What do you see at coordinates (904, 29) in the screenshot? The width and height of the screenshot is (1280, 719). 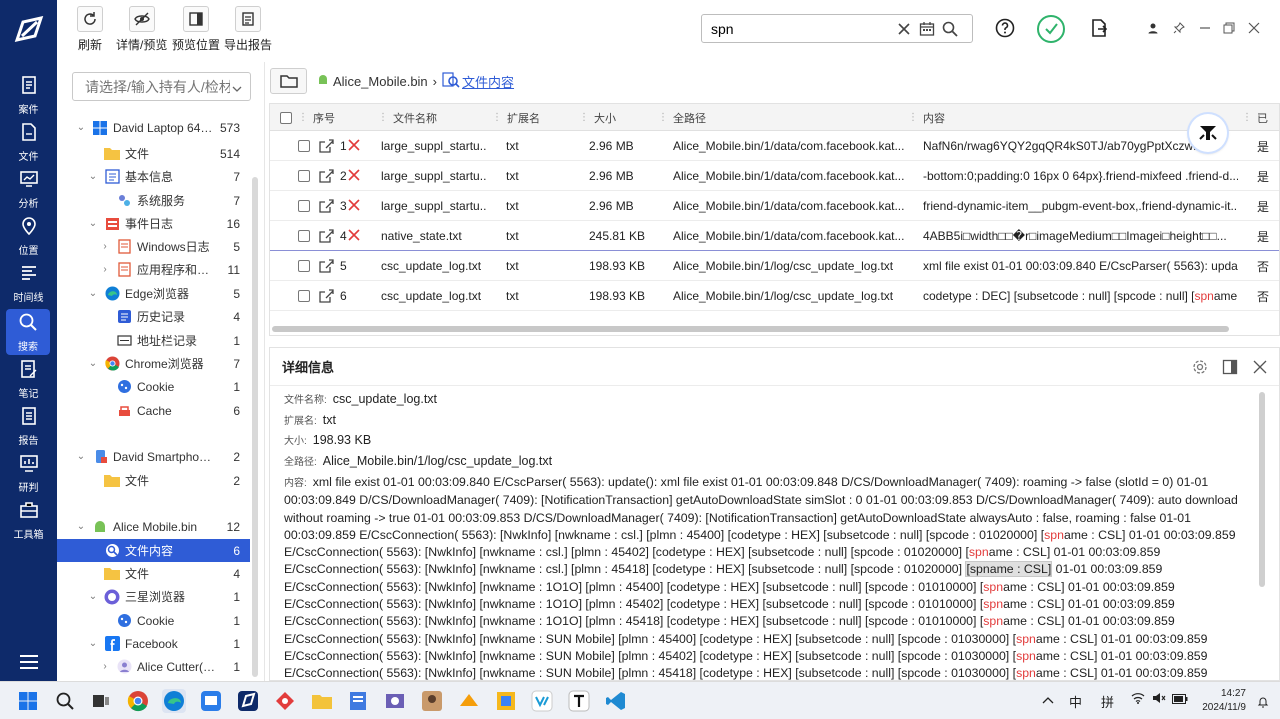 I see `clear-icon` at bounding box center [904, 29].